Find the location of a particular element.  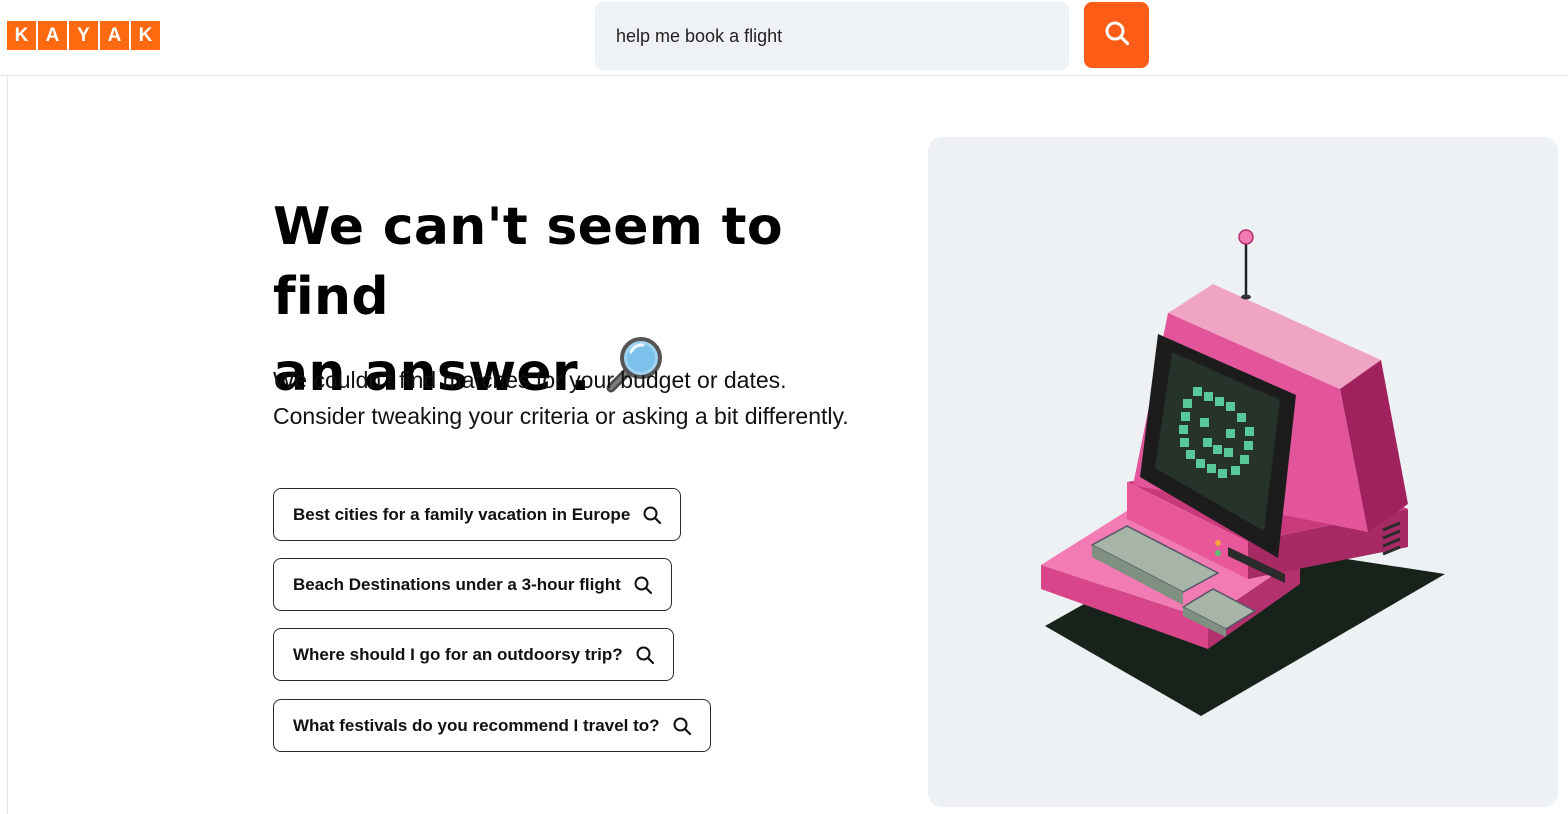

left-divider is located at coordinates (7, 445).